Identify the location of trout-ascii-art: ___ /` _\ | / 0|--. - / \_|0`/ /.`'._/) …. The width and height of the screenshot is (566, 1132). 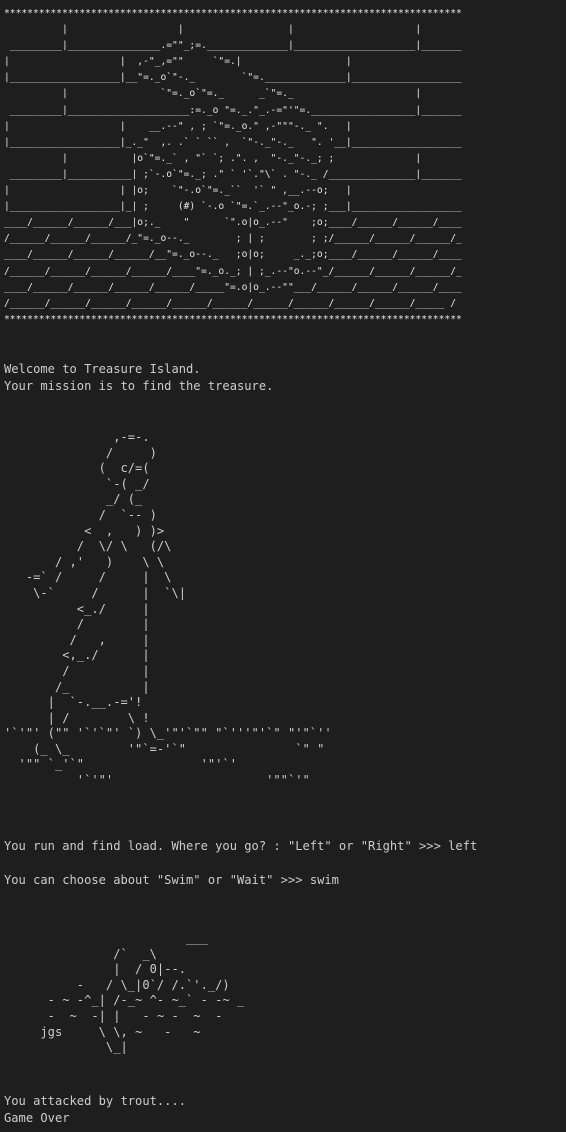
(142, 993).